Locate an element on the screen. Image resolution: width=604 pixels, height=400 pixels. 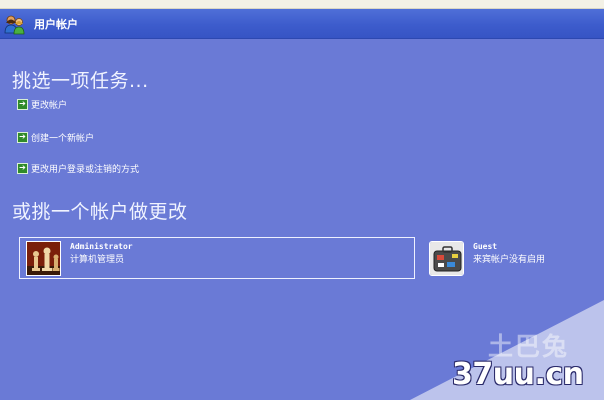
task-label: 更改帐户 is located at coordinates (49, 105).